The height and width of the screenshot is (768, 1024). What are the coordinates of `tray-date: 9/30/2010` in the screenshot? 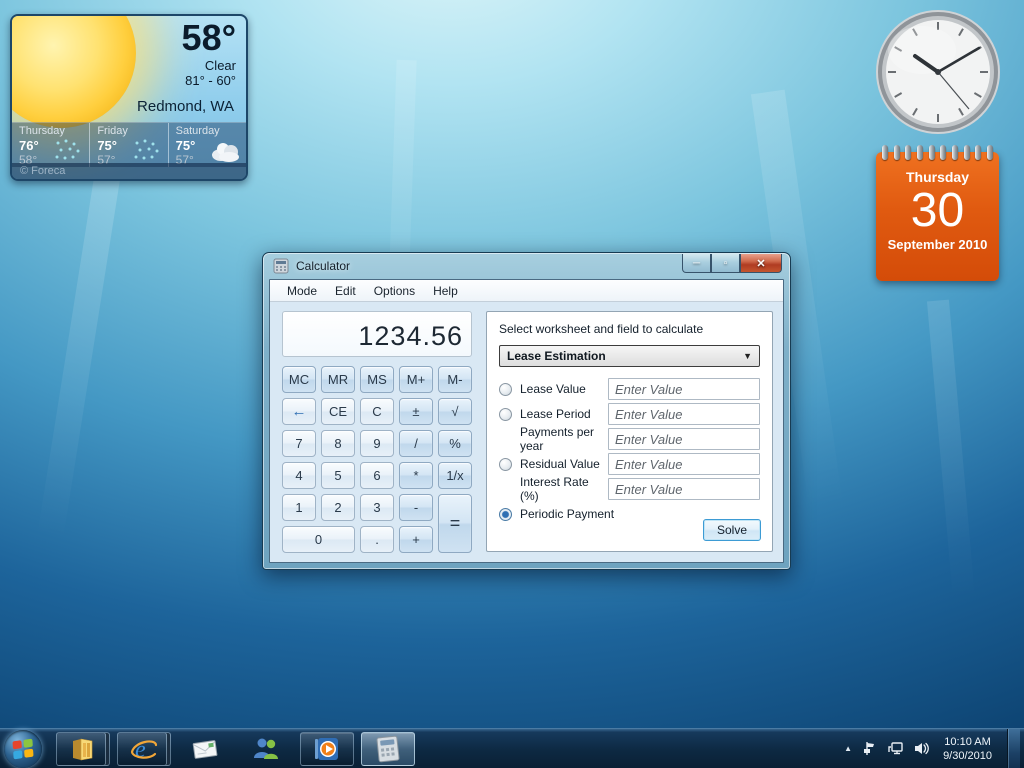 It's located at (967, 755).